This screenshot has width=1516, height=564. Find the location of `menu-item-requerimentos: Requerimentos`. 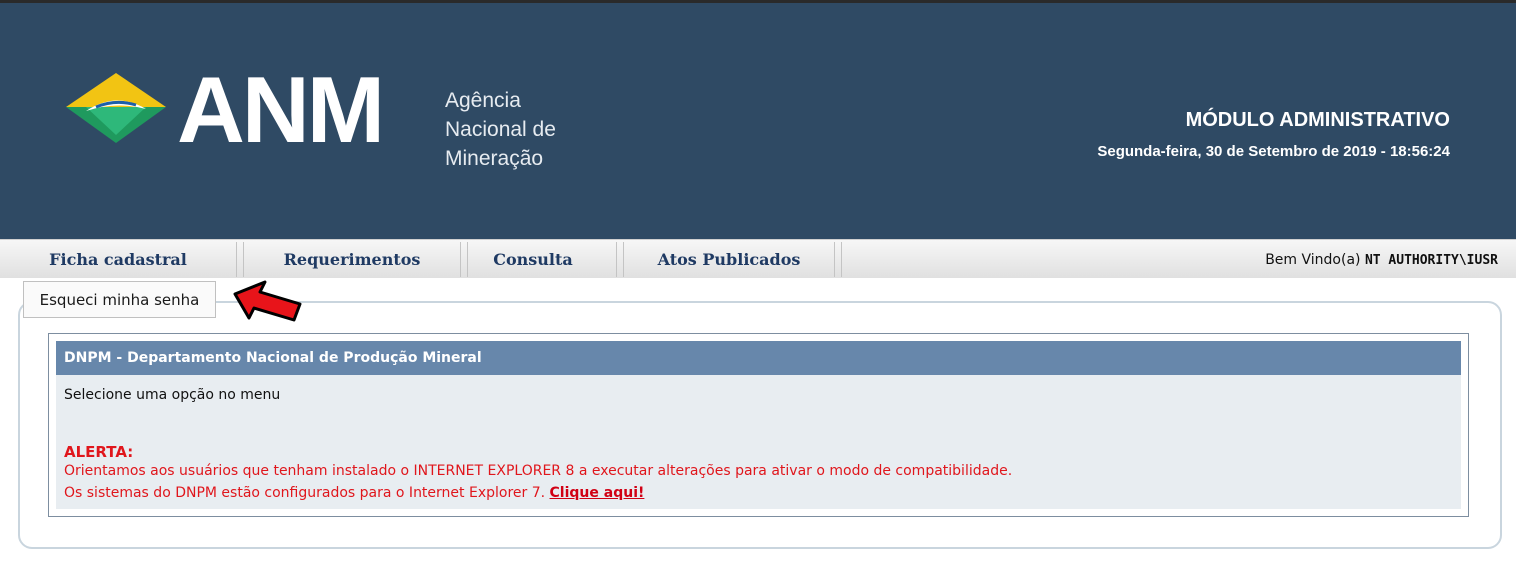

menu-item-requerimentos: Requerimentos is located at coordinates (352, 259).